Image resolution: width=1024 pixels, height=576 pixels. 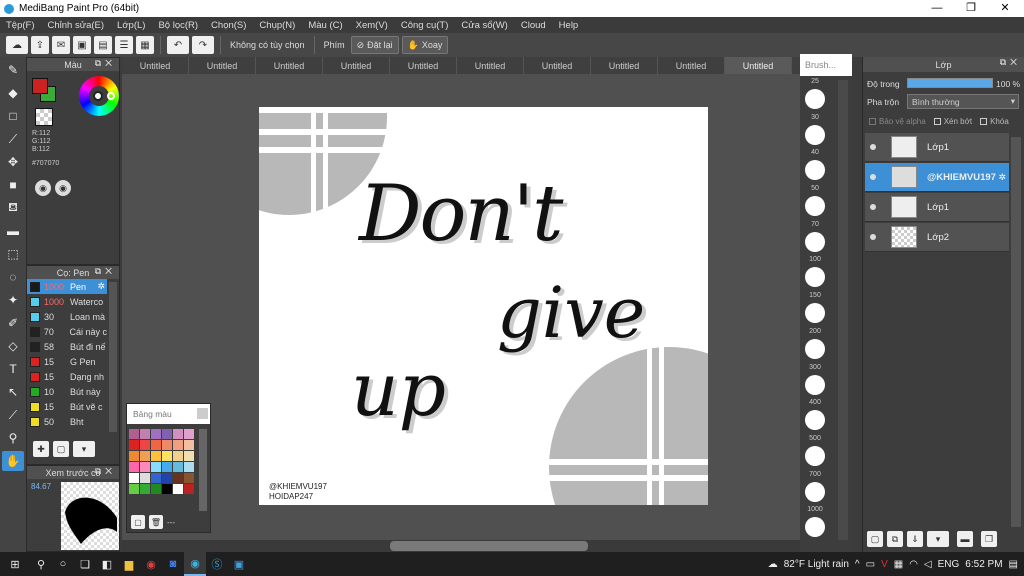 I want to click on select-pen-tool-icon: ✐, so click(x=13, y=323).